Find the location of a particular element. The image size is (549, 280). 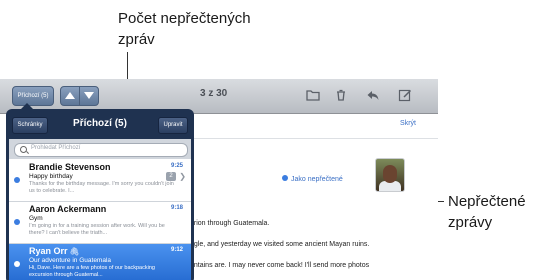

search-input: Prohledat Příchozí is located at coordinates (101, 150).